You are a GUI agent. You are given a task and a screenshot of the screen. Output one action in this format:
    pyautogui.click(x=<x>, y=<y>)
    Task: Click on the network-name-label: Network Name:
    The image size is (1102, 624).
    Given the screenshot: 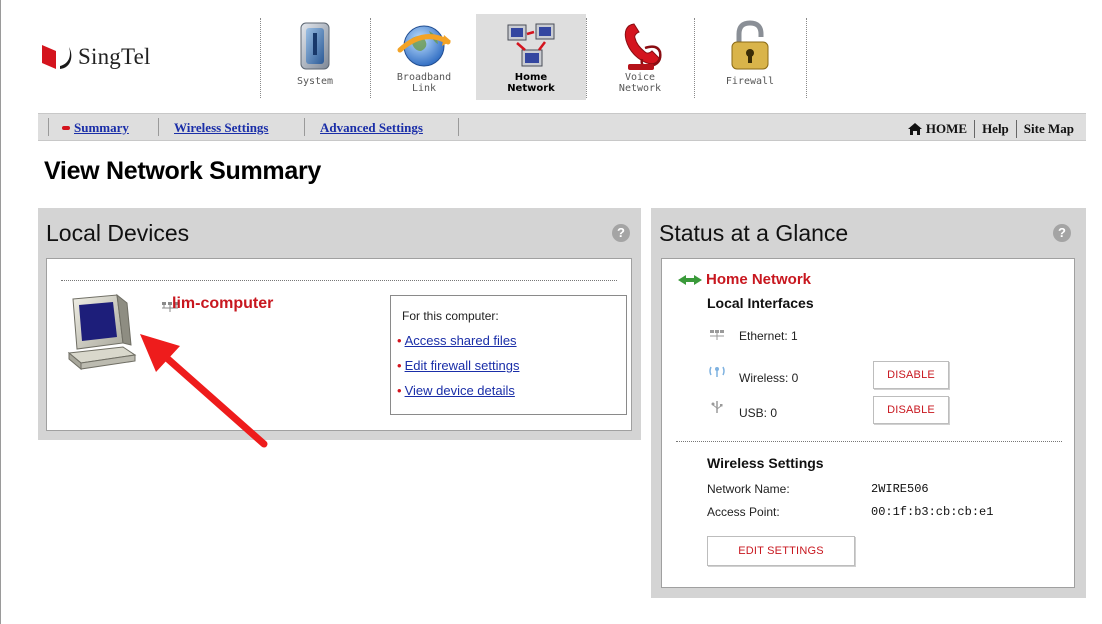 What is the action you would take?
    pyautogui.click(x=748, y=489)
    